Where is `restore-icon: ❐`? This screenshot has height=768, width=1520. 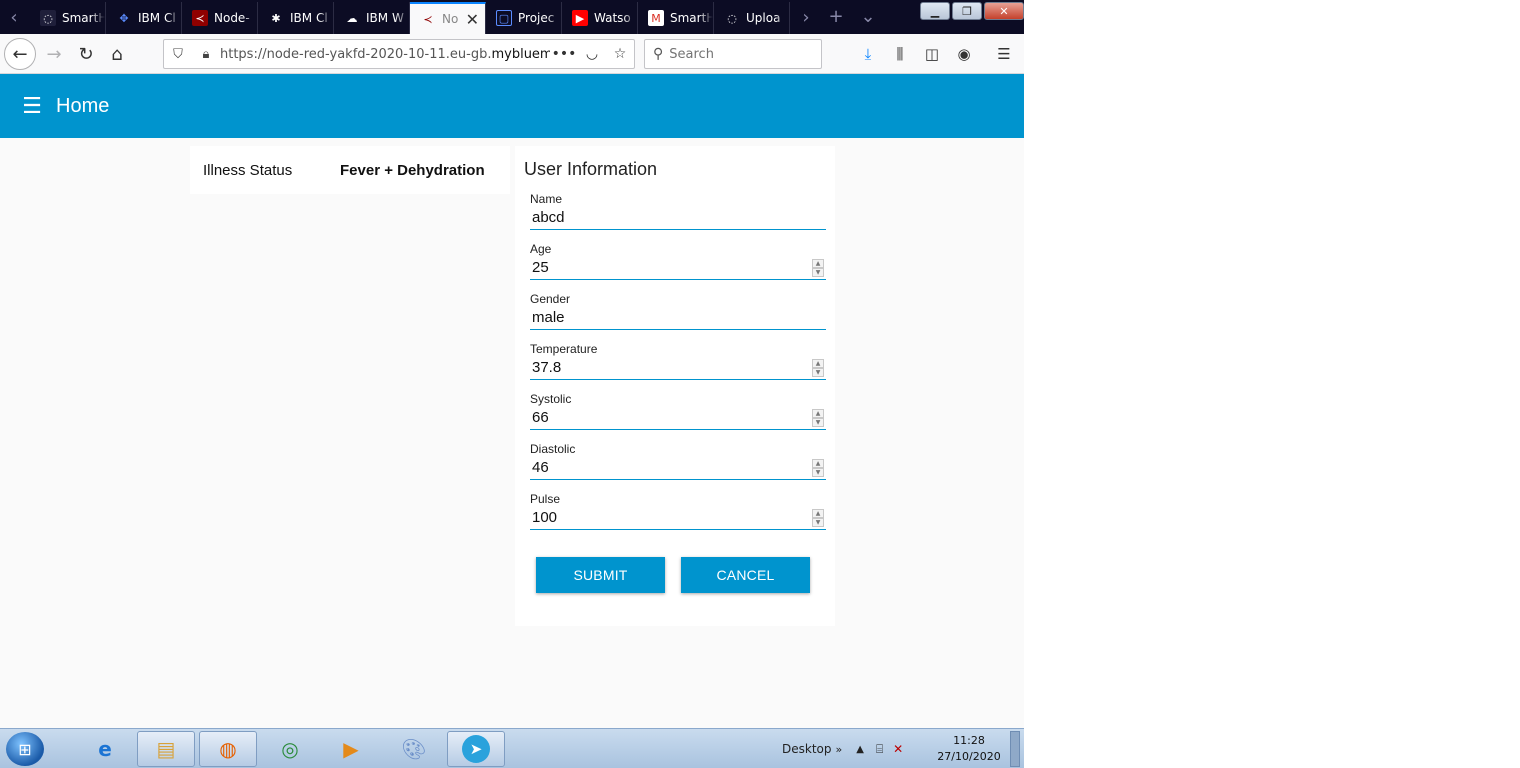 restore-icon: ❐ is located at coordinates (967, 11).